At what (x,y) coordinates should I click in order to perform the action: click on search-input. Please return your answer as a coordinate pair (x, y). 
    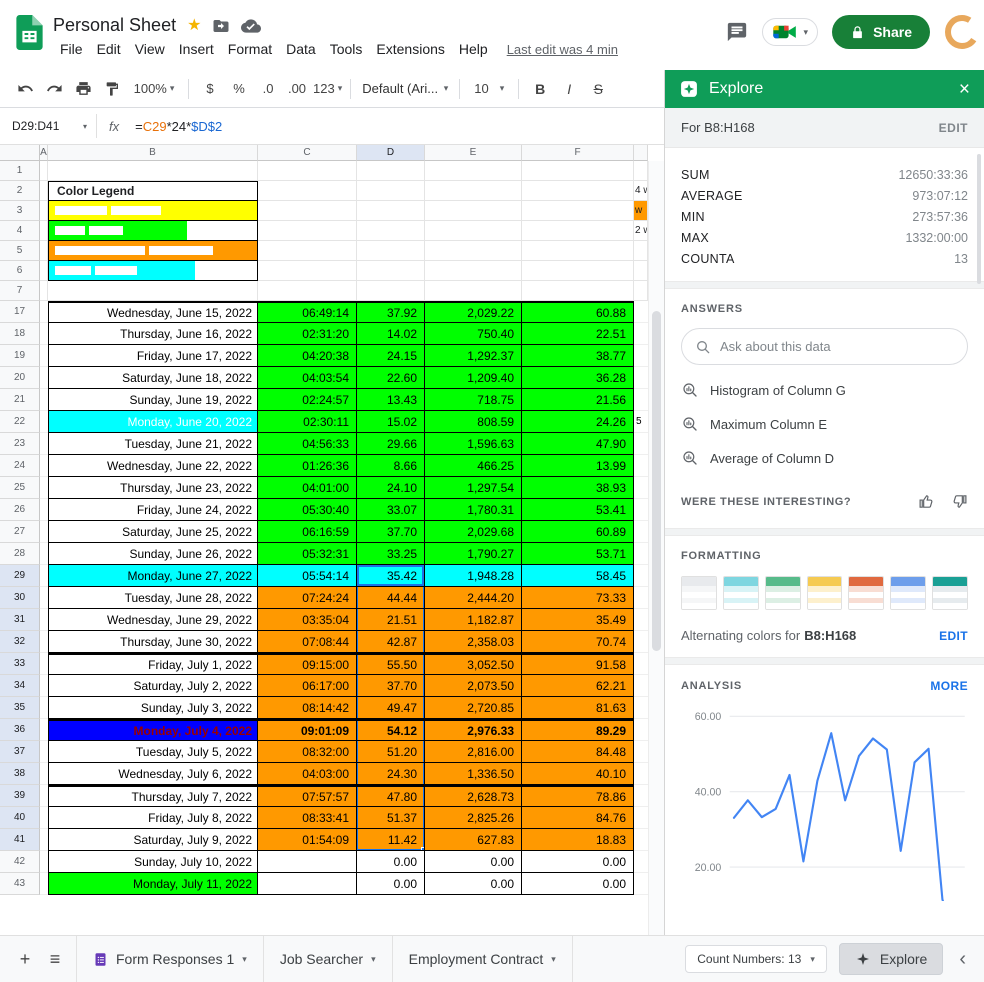
    Looking at the image, I should click on (837, 346).